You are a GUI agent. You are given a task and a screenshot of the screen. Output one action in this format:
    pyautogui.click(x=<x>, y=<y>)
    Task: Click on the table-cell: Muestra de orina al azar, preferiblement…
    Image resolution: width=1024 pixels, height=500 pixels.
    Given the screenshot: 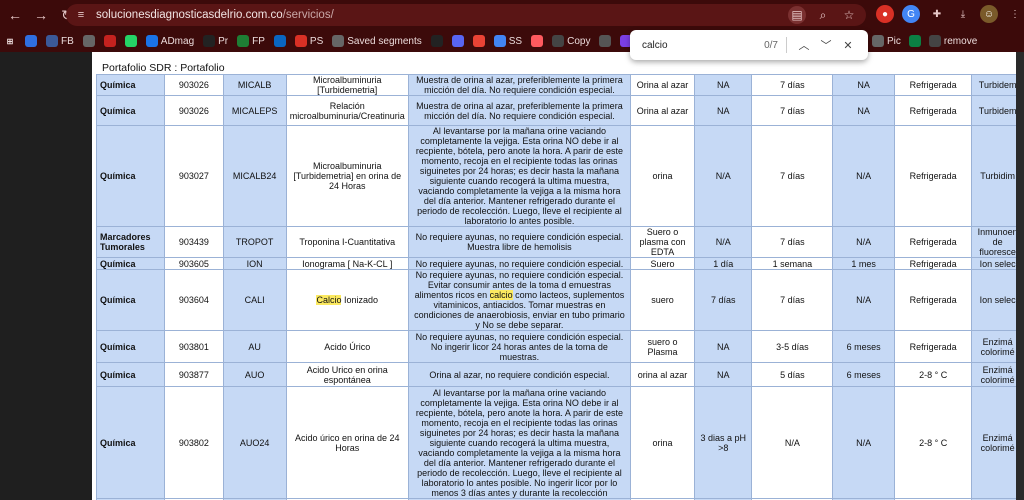 What is the action you would take?
    pyautogui.click(x=519, y=85)
    